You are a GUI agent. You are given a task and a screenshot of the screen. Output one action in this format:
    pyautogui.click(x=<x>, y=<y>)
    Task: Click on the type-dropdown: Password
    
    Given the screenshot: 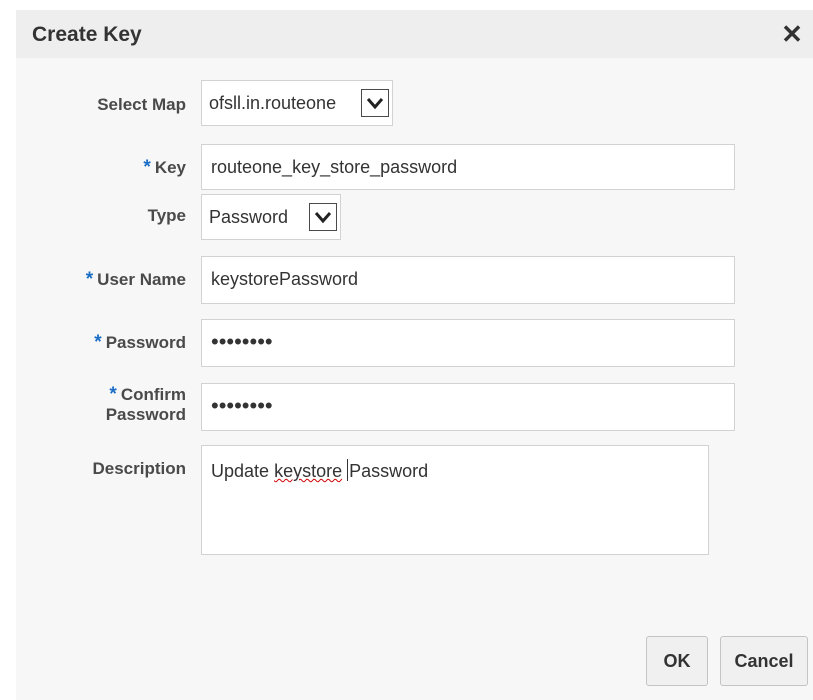 What is the action you would take?
    pyautogui.click(x=271, y=217)
    